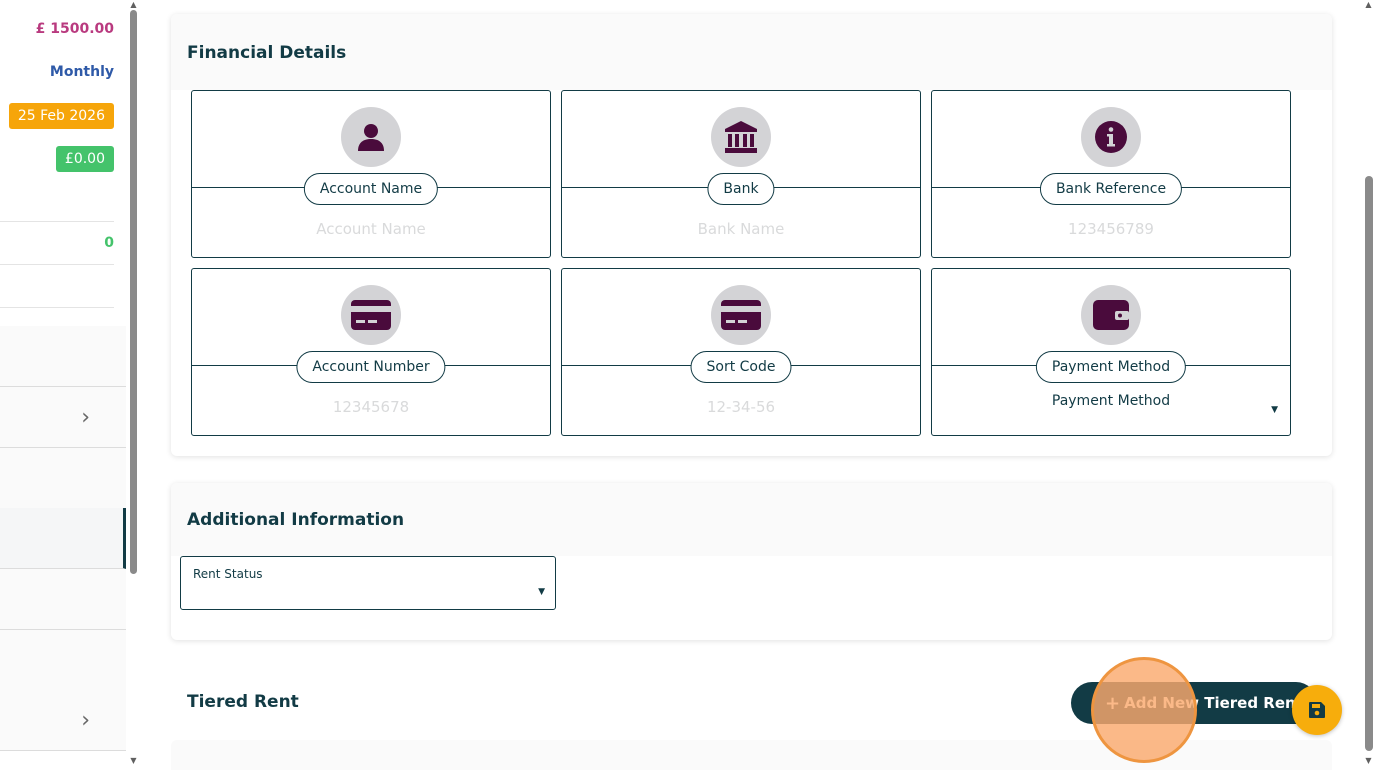 The height and width of the screenshot is (770, 1377). What do you see at coordinates (1113, 703) in the screenshot?
I see `plus-icon: +` at bounding box center [1113, 703].